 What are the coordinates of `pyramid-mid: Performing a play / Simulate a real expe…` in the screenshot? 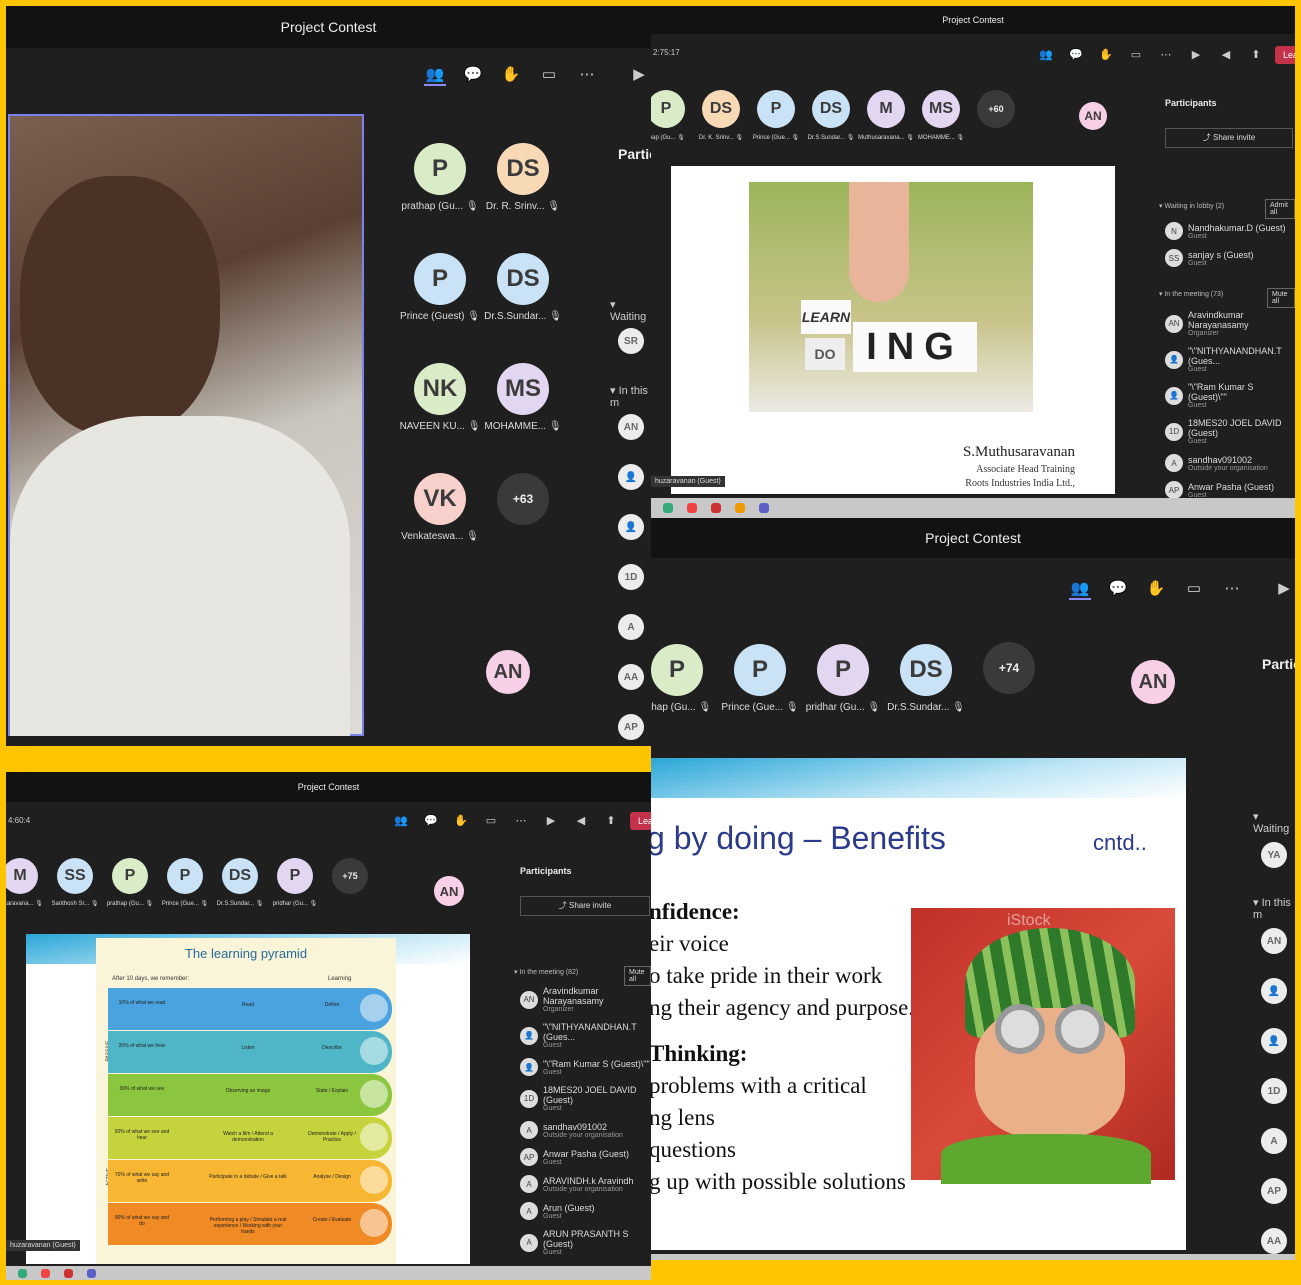 It's located at (248, 1226).